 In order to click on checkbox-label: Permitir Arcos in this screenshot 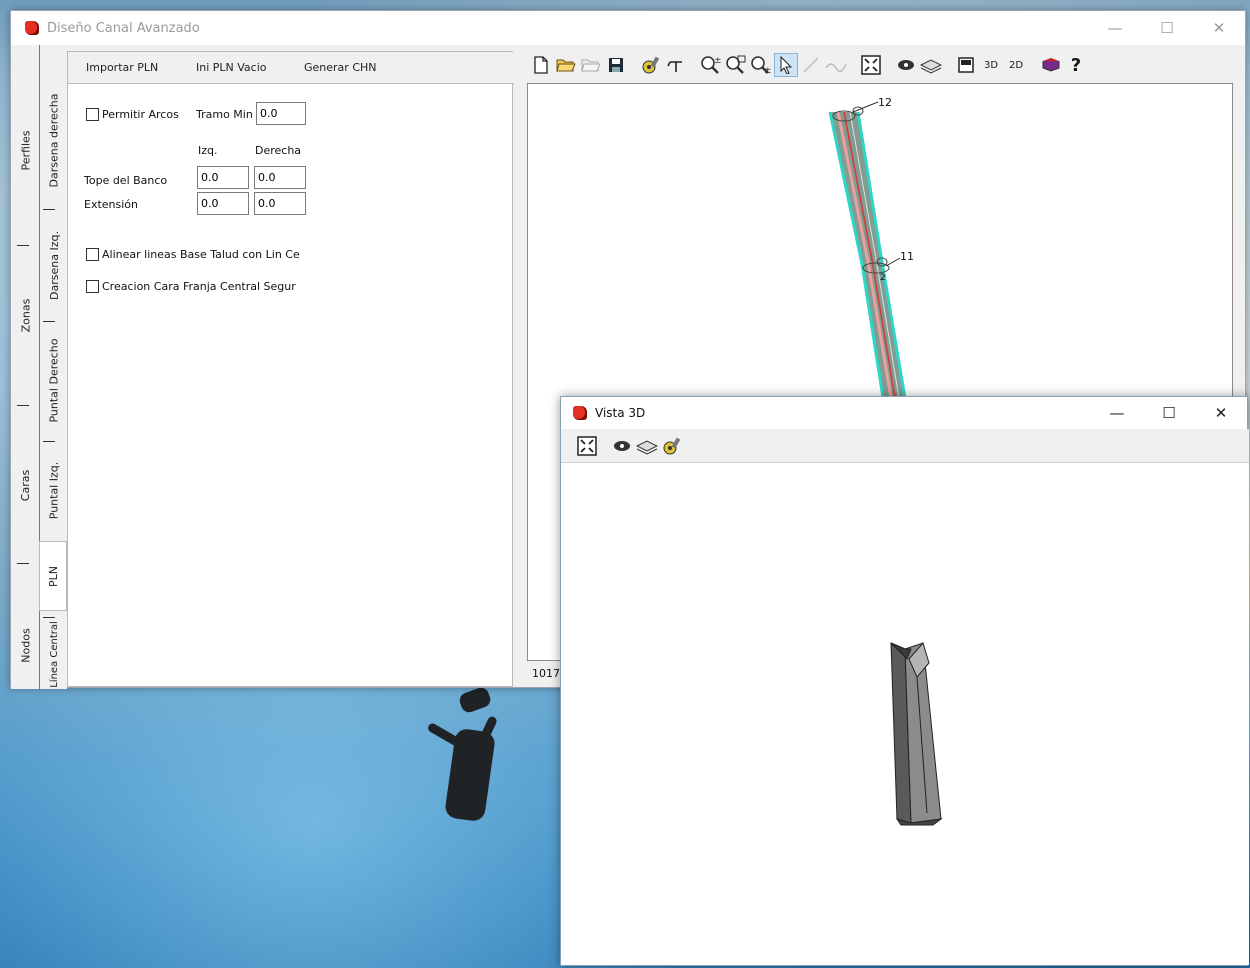, I will do `click(140, 114)`.